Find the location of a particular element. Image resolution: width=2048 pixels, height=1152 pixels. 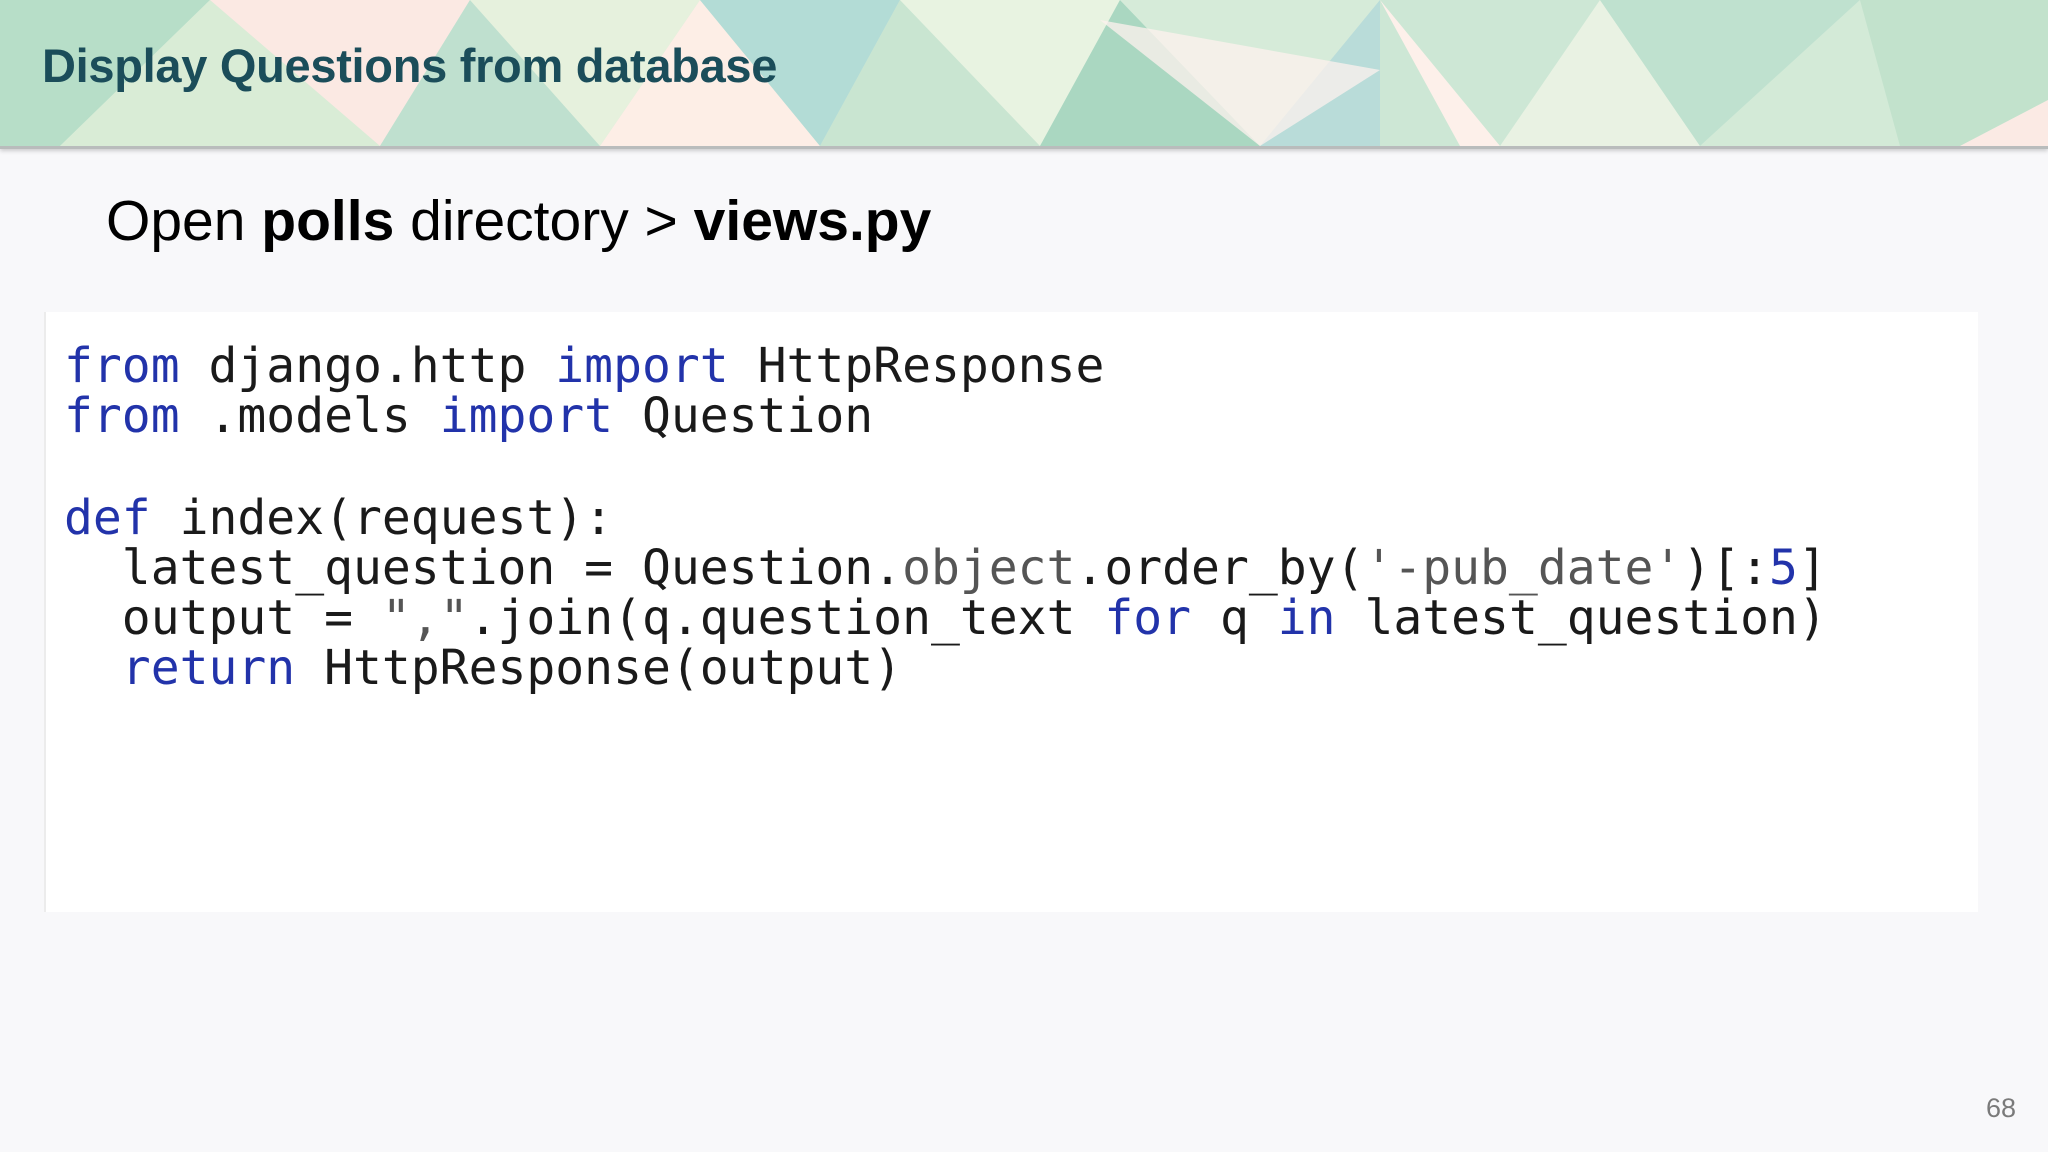

instruction-text: Open polls directory > views.py is located at coordinates (518, 221).